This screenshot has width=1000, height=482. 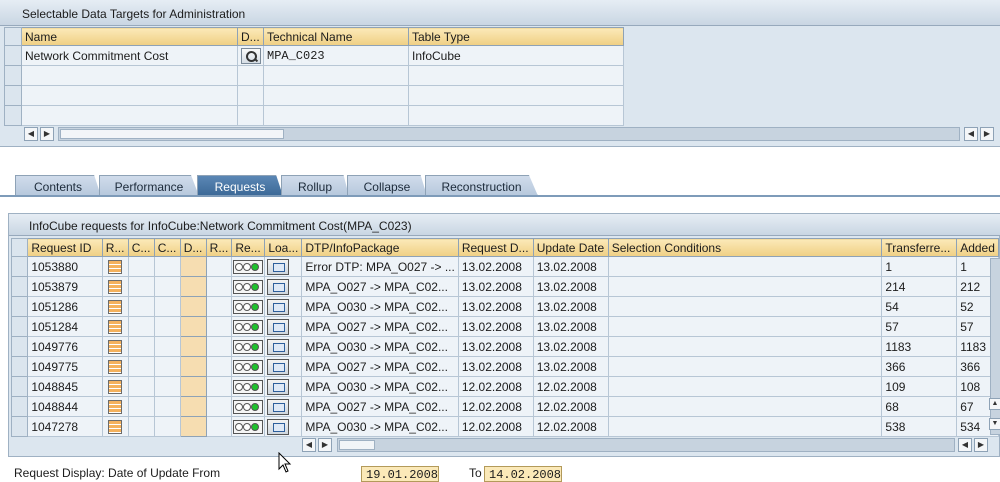 What do you see at coordinates (481, 185) in the screenshot?
I see `tab-reconstruction: Reconstruction` at bounding box center [481, 185].